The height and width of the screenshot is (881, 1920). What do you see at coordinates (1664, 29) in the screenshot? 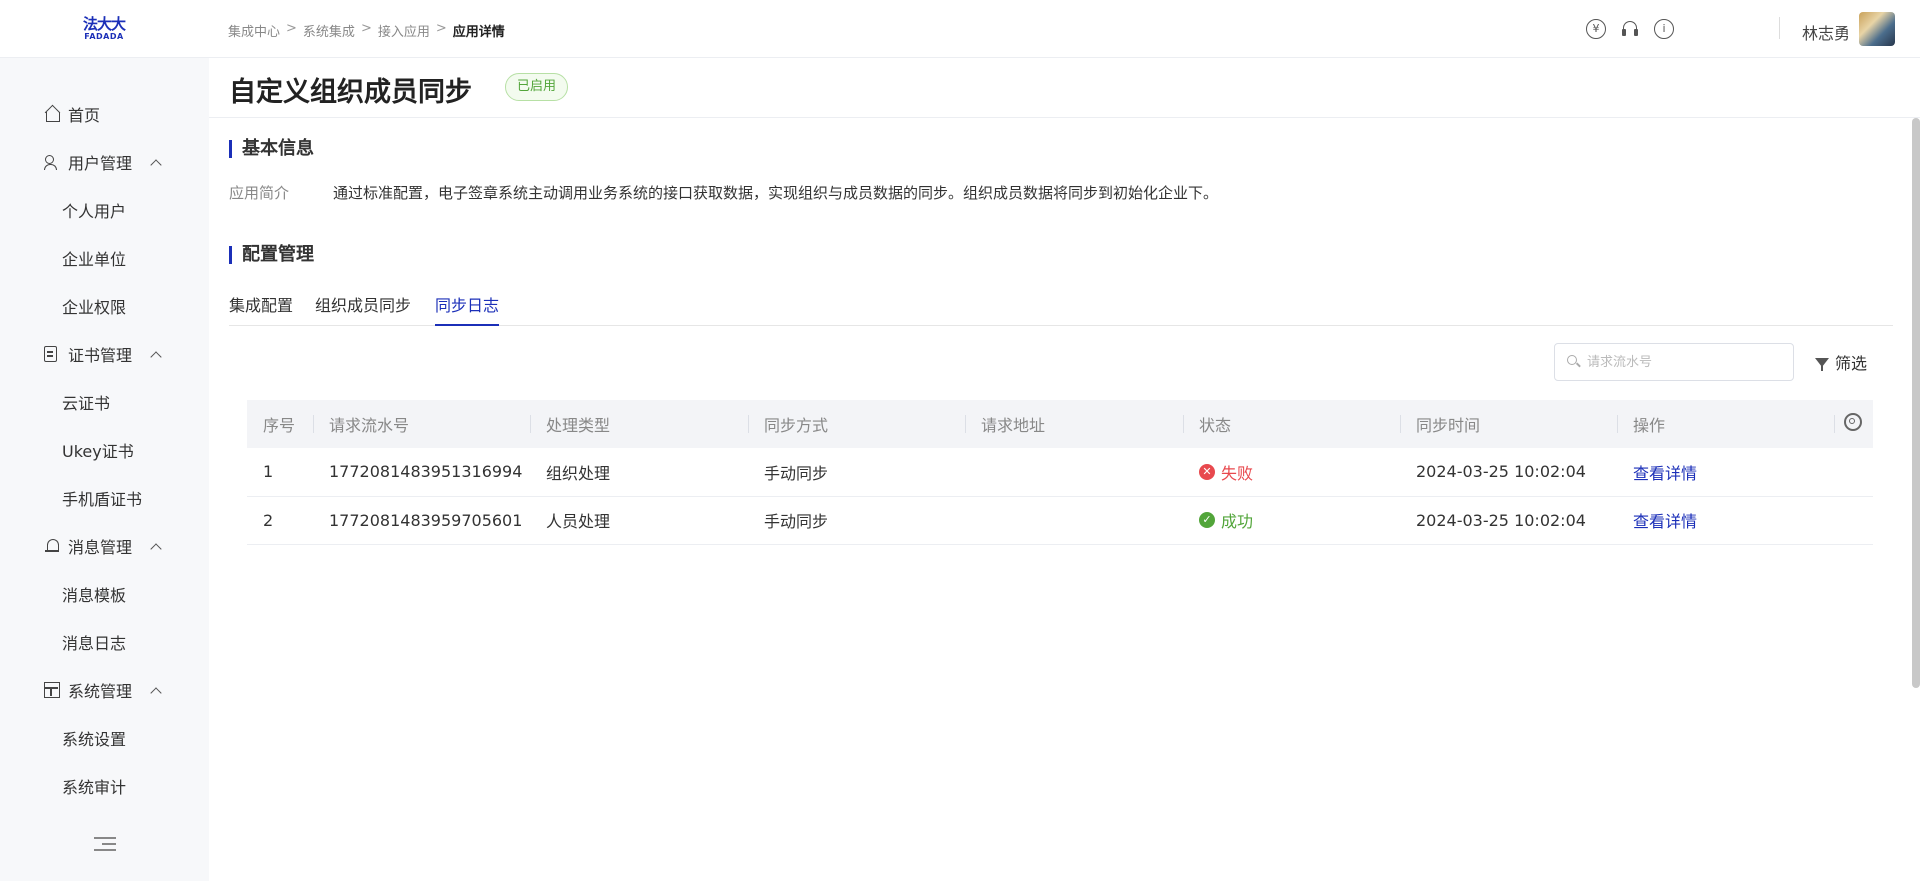
I see `info-icon: i` at bounding box center [1664, 29].